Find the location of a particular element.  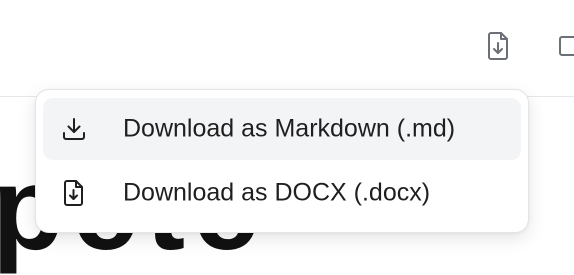

panel-button is located at coordinates (565, 48).